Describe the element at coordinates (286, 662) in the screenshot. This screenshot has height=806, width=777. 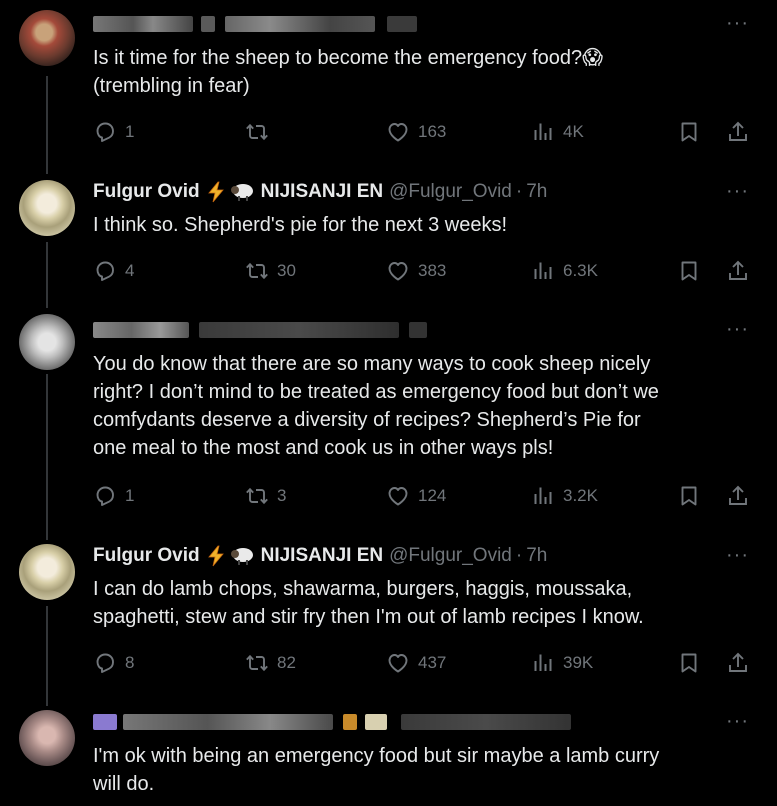
I see `retweet-count: 82` at that location.